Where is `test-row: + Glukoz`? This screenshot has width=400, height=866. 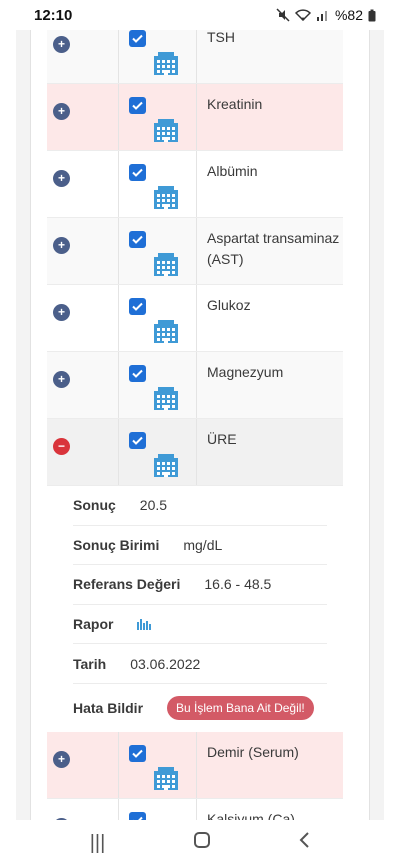
test-row: + Glukoz is located at coordinates (195, 318).